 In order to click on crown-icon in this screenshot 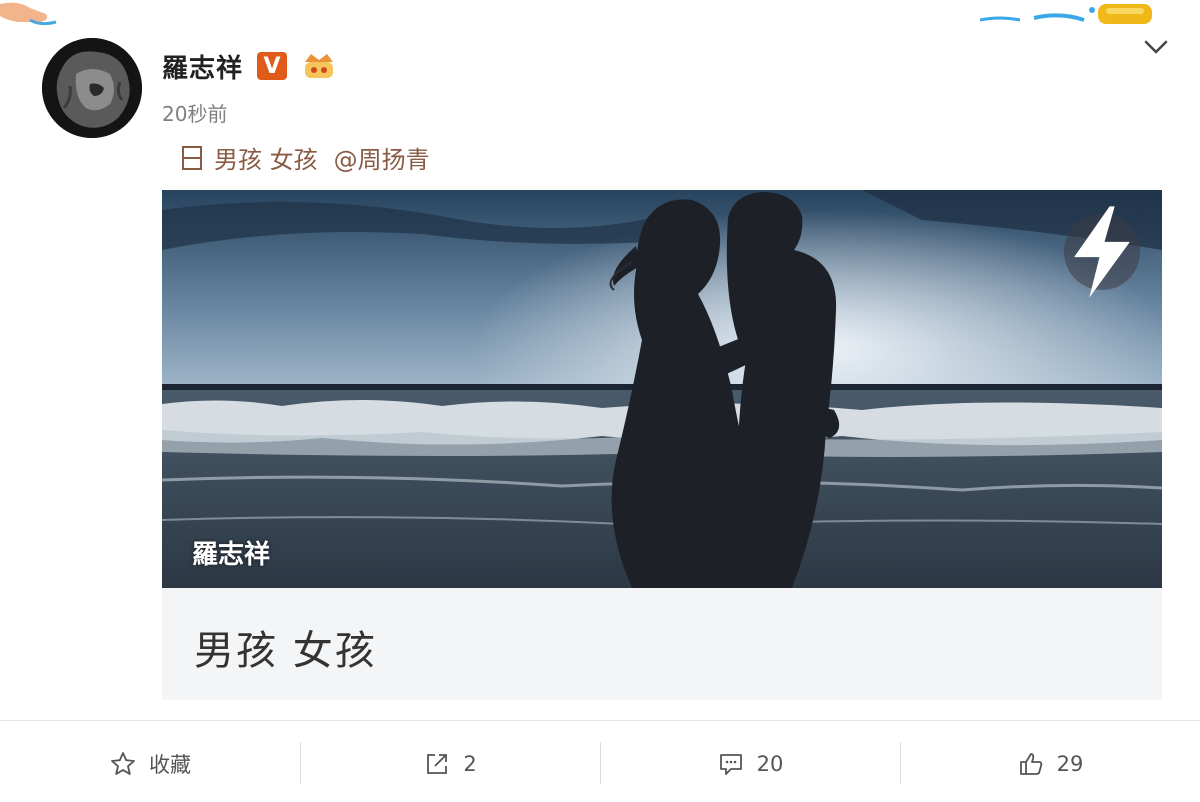, I will do `click(319, 66)`.